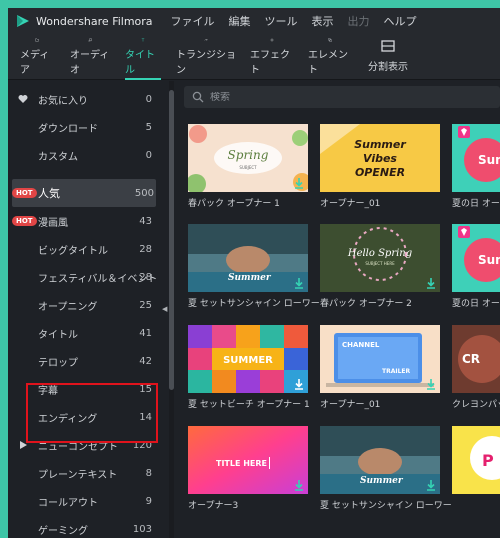  I want to click on svg-text: Hello Spring, so click(379, 253).